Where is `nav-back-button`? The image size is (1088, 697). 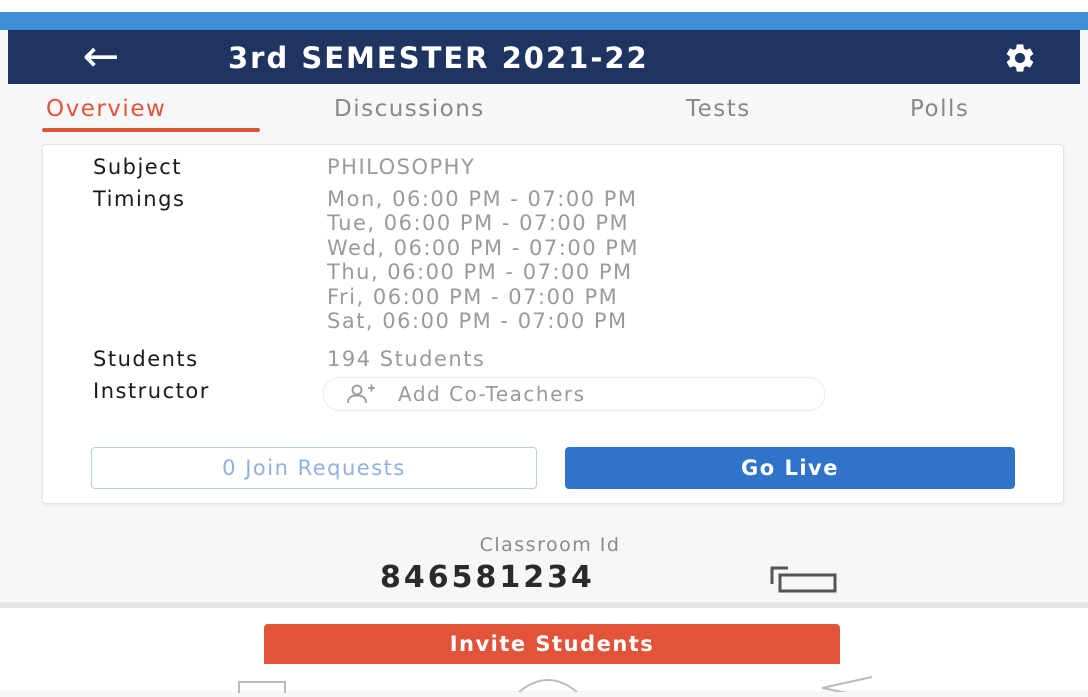 nav-back-button is located at coordinates (846, 685).